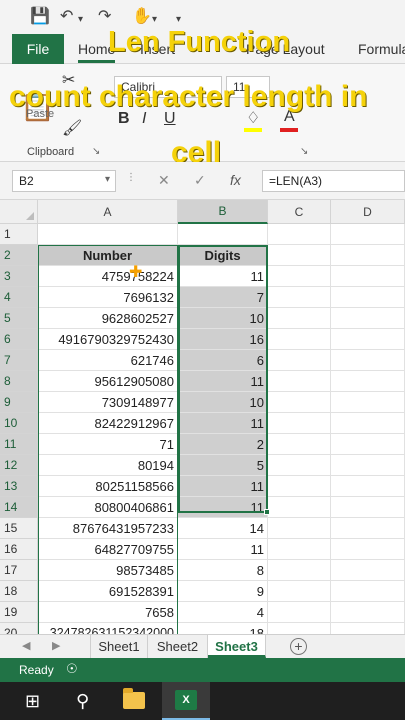  Describe the element at coordinates (223, 276) in the screenshot. I see `active-cell-digits: 11` at that location.